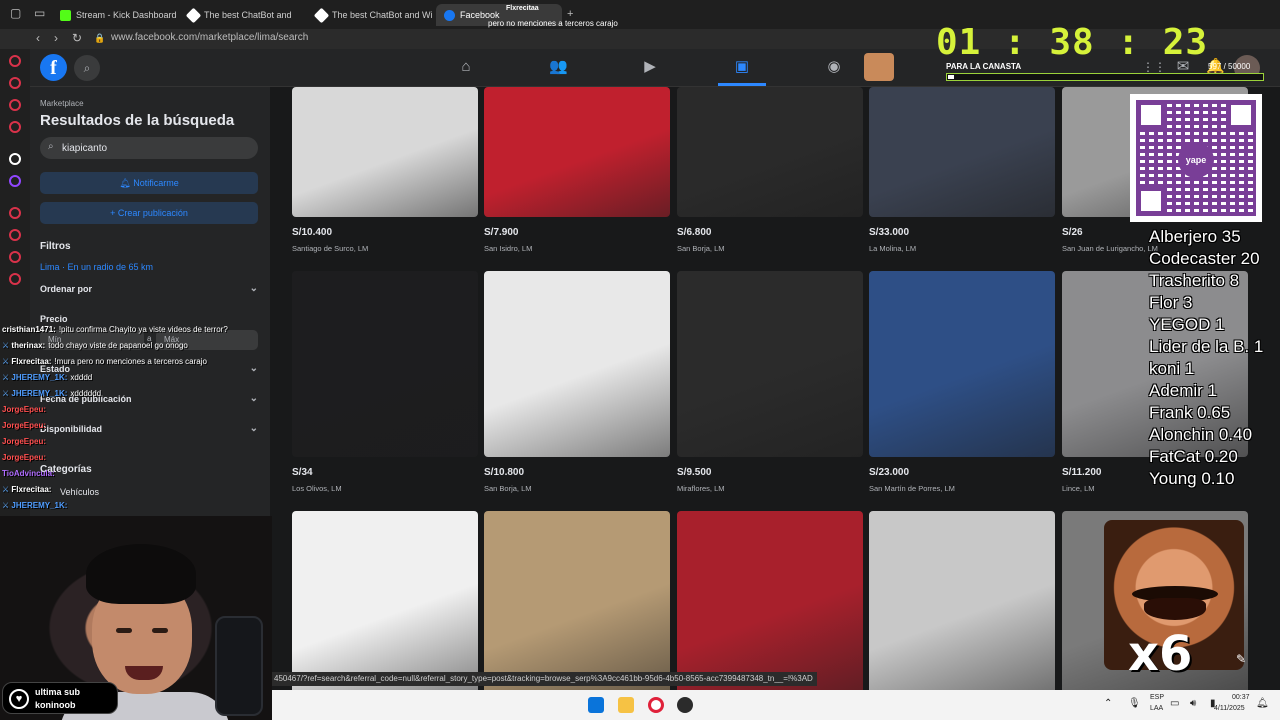 Image resolution: width=1280 pixels, height=720 pixels. What do you see at coordinates (96, 267) in the screenshot?
I see `location-filter: Lima · En un radio de 65 km` at bounding box center [96, 267].